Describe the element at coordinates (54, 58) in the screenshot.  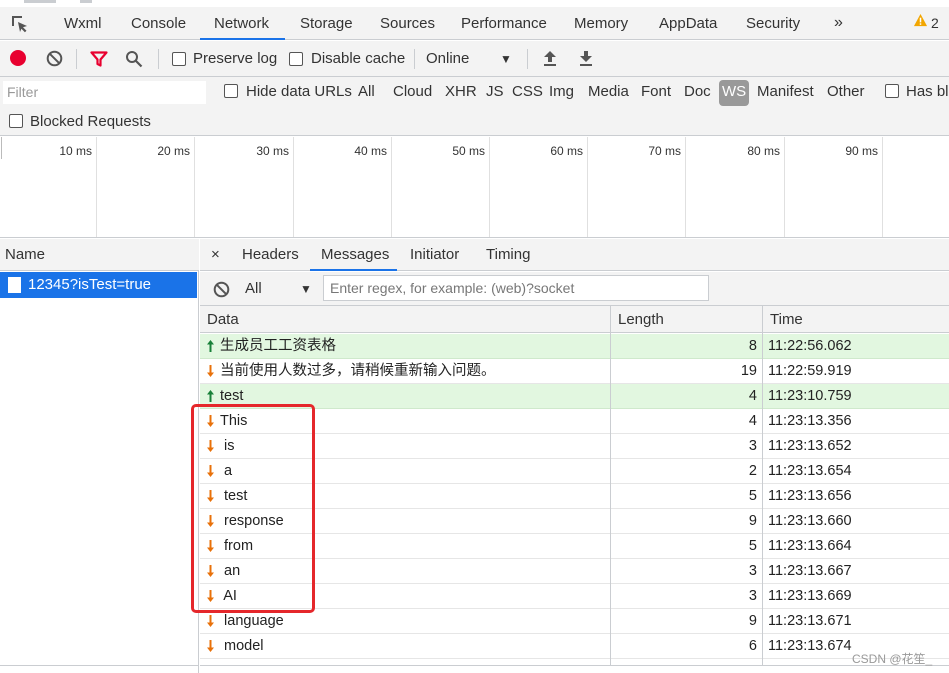
I see `clear-icon` at that location.